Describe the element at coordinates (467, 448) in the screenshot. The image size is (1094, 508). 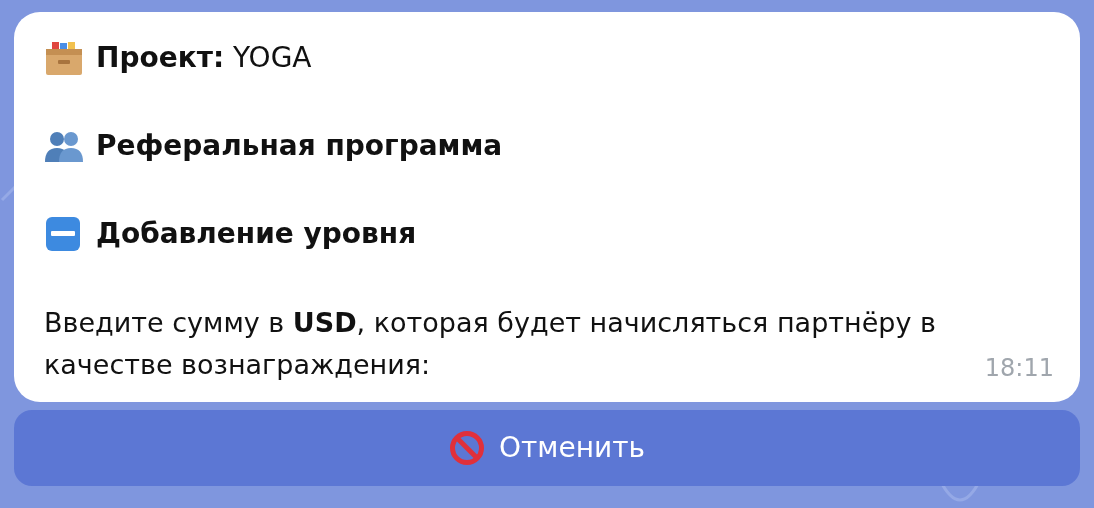
I see `prohibited-icon` at that location.